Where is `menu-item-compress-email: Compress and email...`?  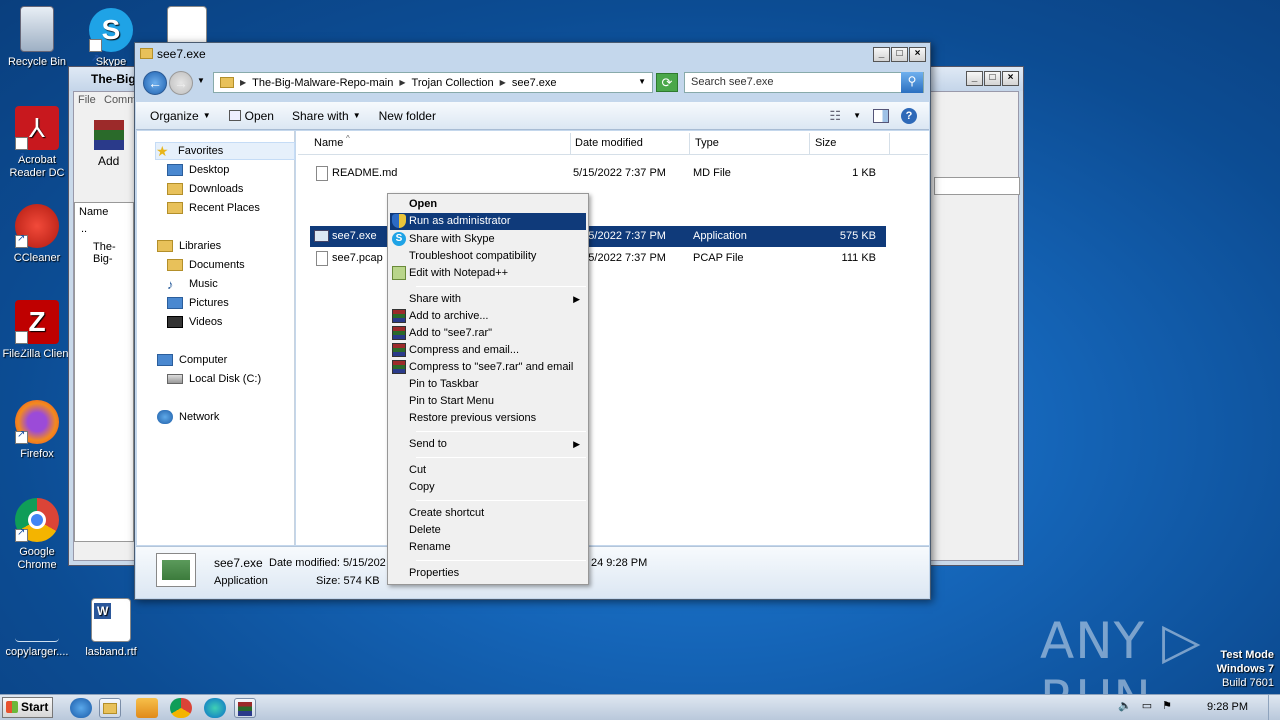 menu-item-compress-email: Compress and email... is located at coordinates (488, 350).